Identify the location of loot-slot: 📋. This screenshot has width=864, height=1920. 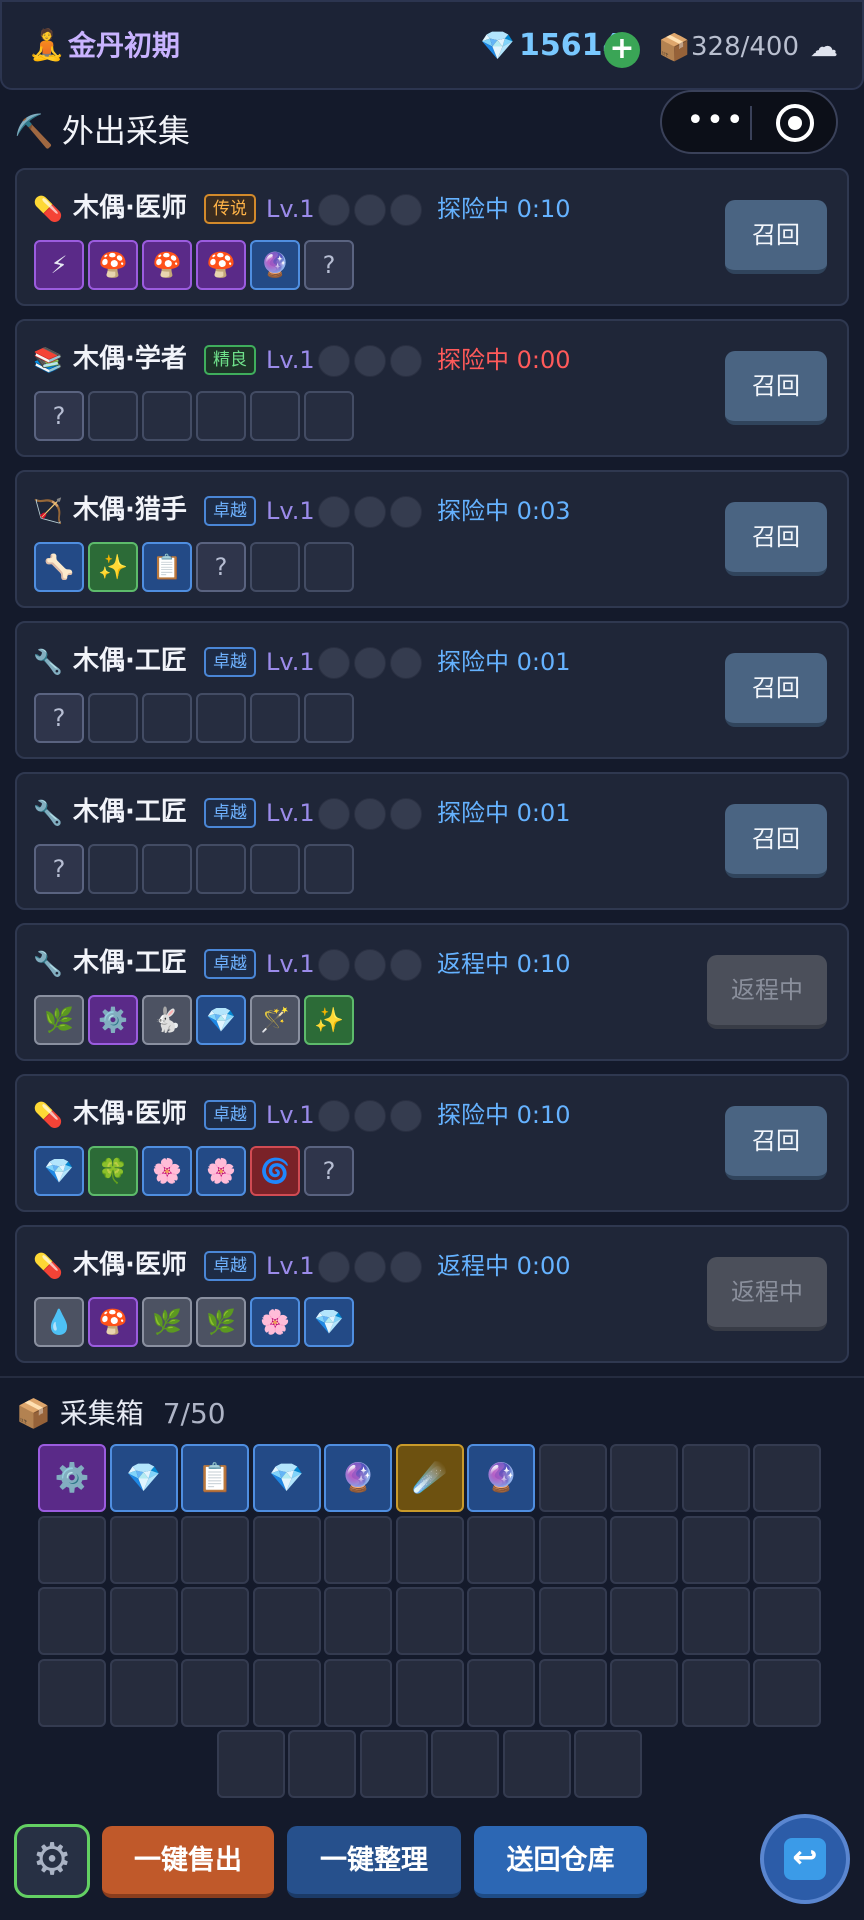
(167, 567).